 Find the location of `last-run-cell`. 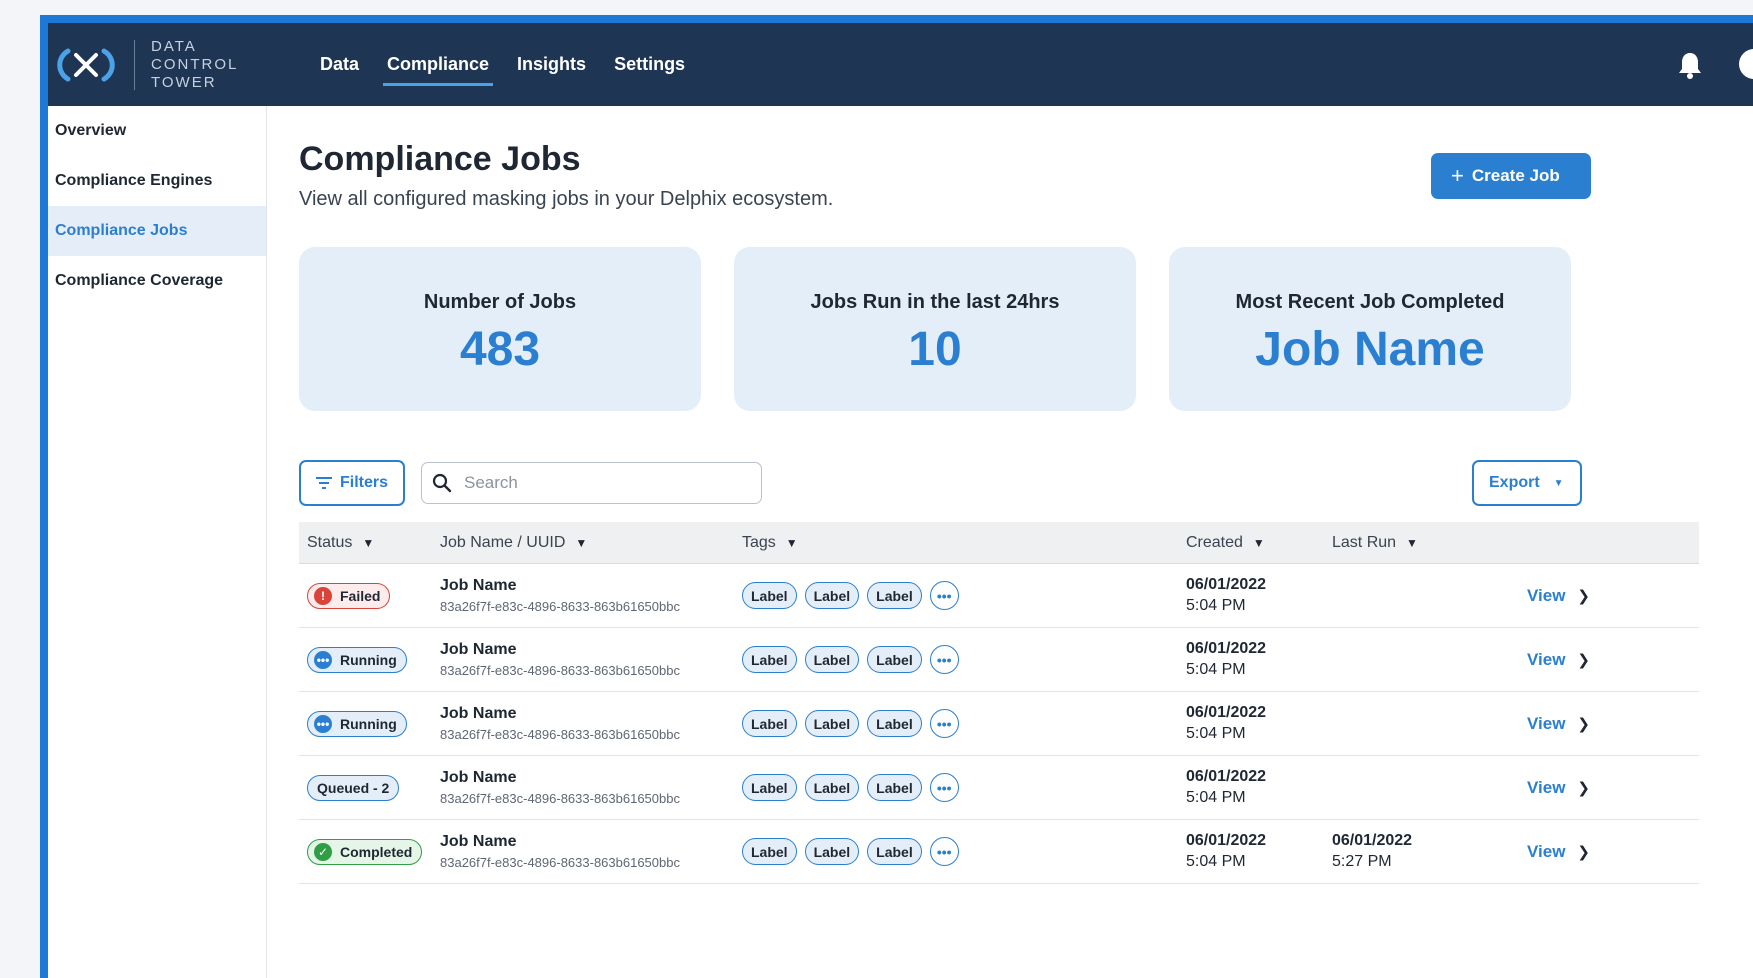

last-run-cell is located at coordinates (1397, 787).